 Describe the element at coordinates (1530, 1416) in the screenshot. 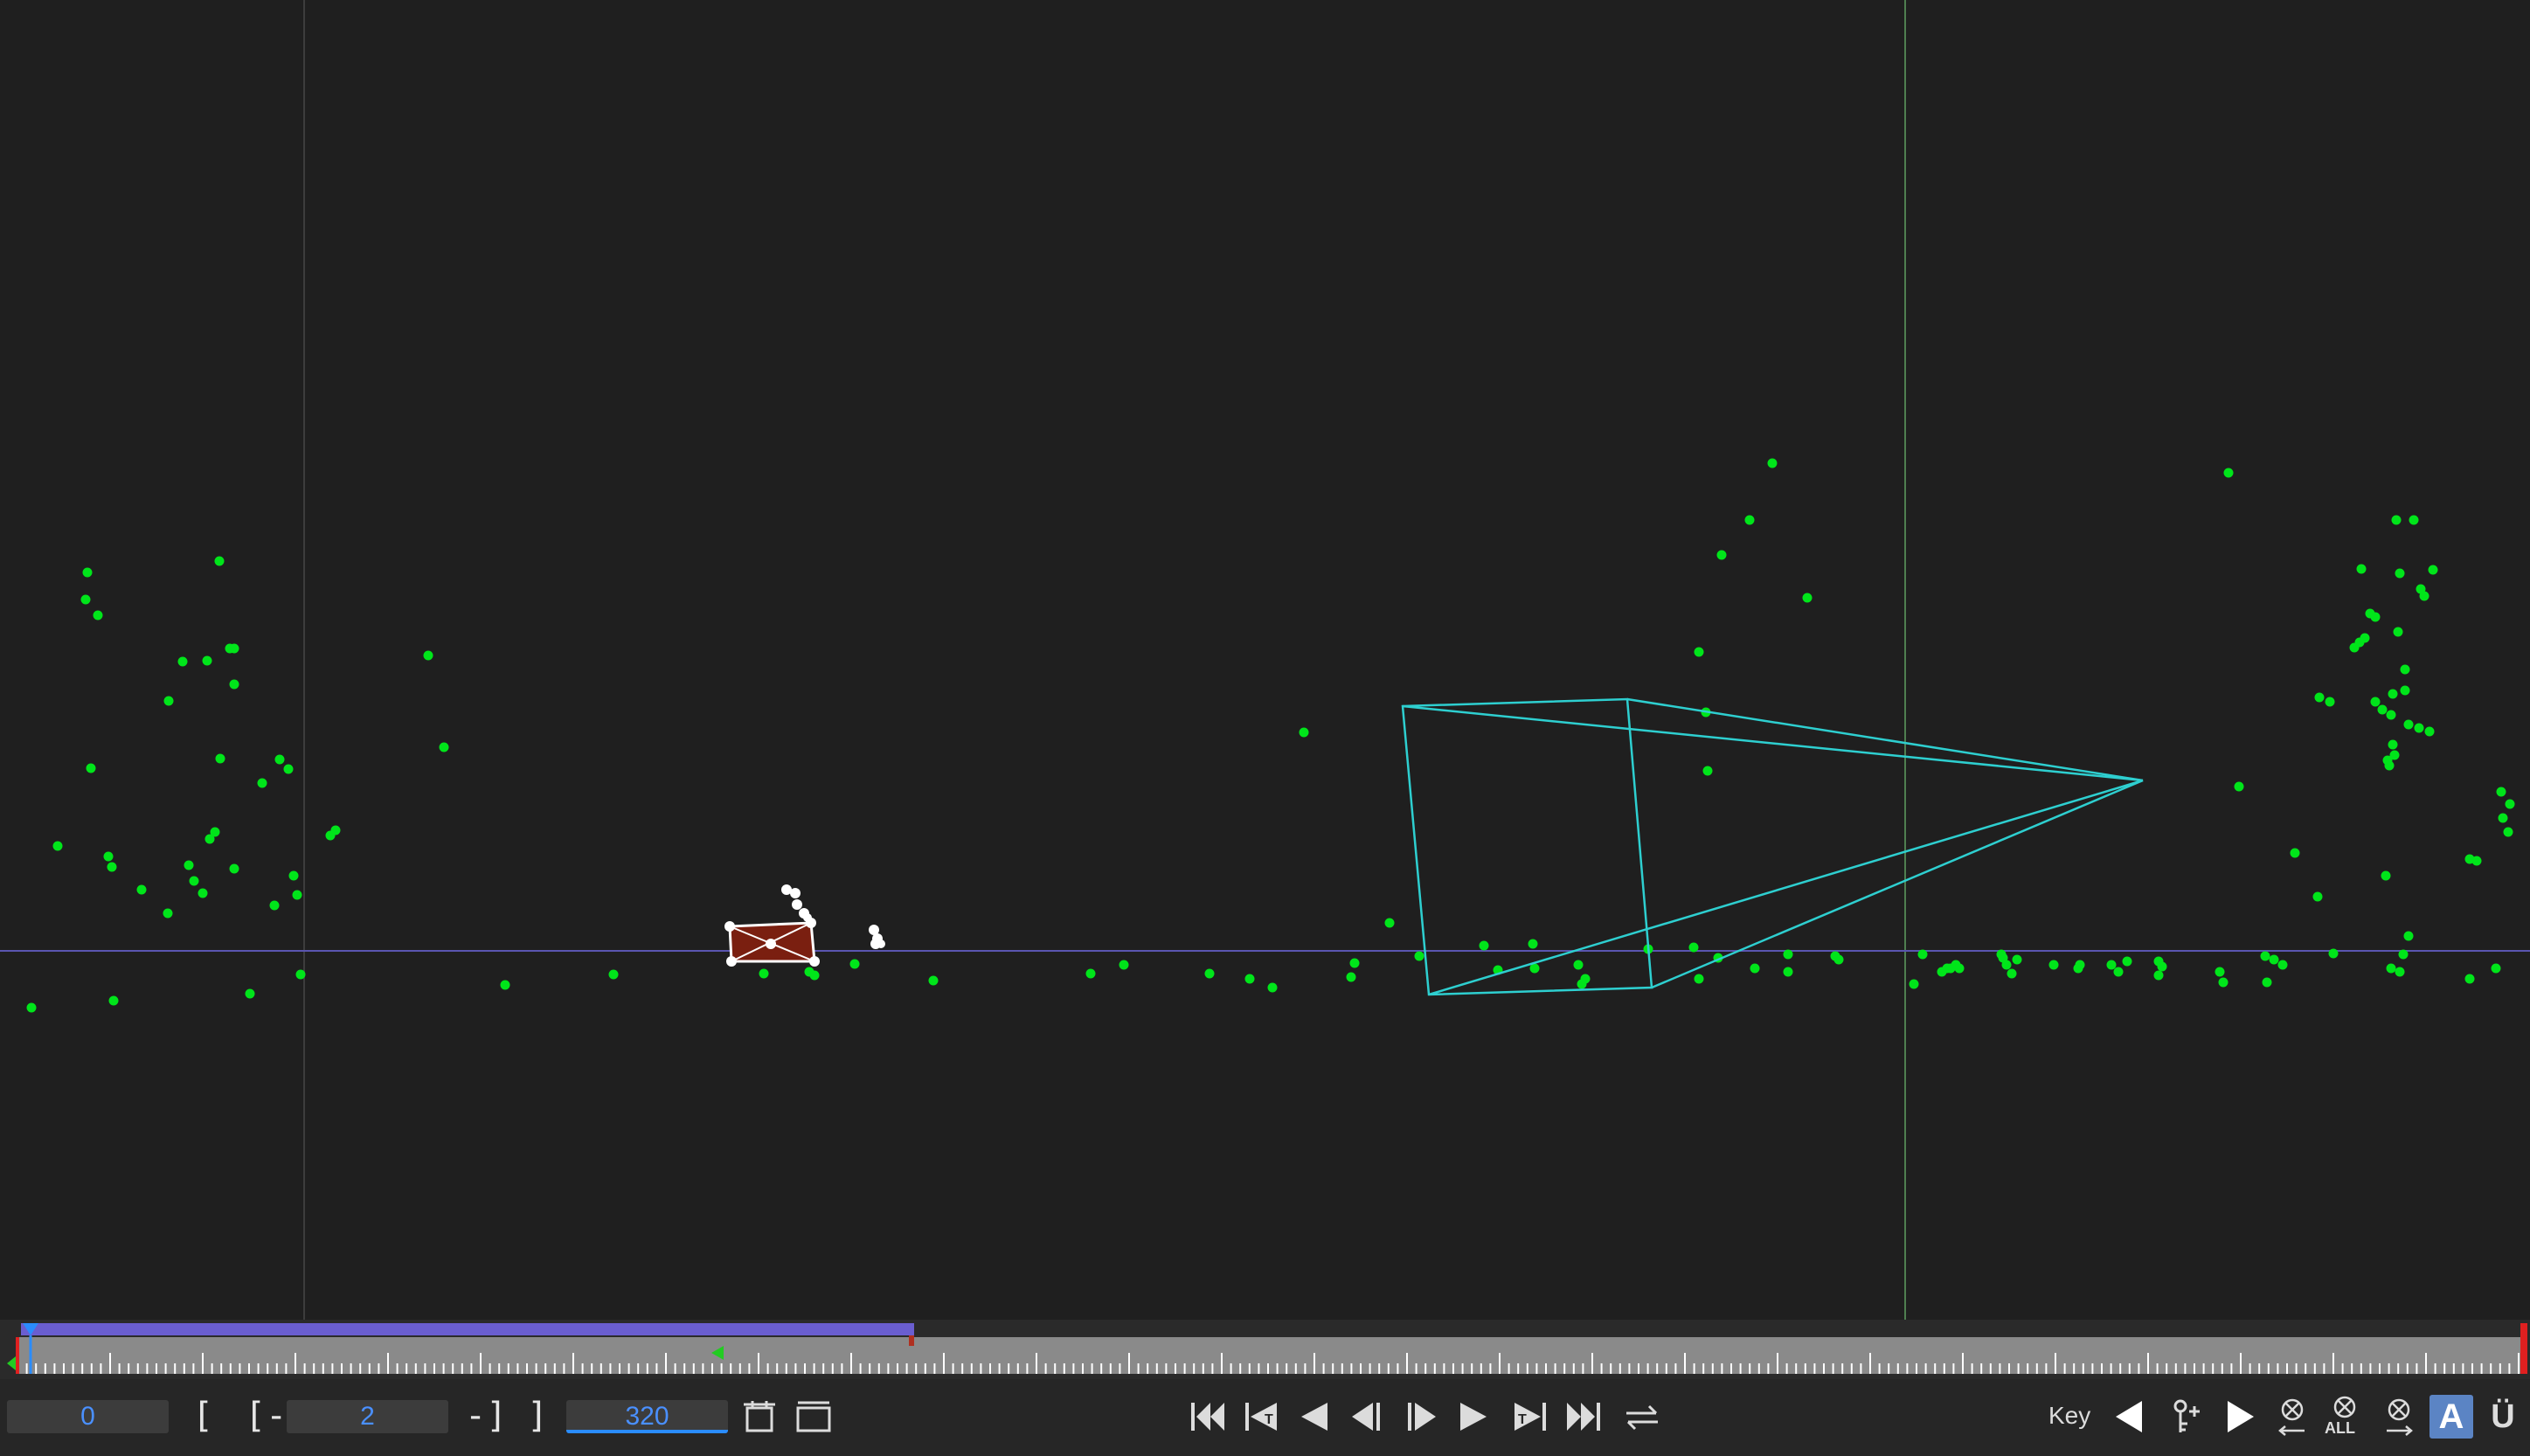

I see `next-keyframe-button: T` at that location.